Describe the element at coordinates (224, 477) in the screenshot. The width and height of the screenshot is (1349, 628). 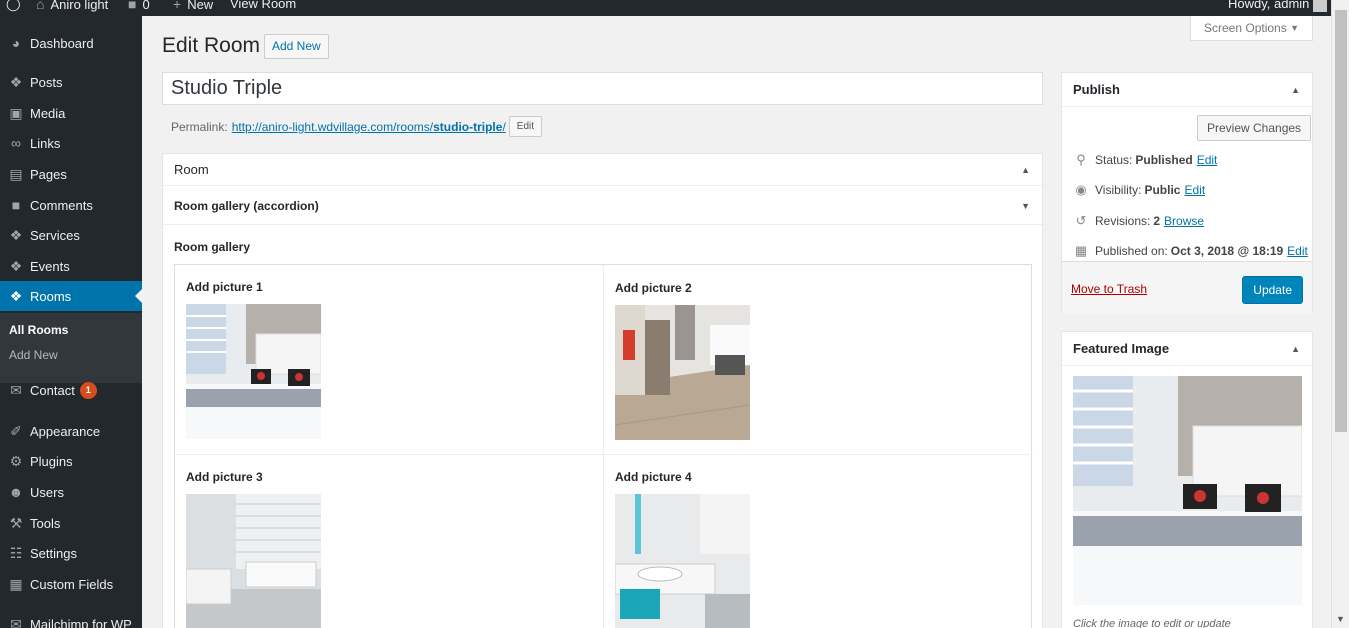
I see `picture-label: Add picture 3` at that location.